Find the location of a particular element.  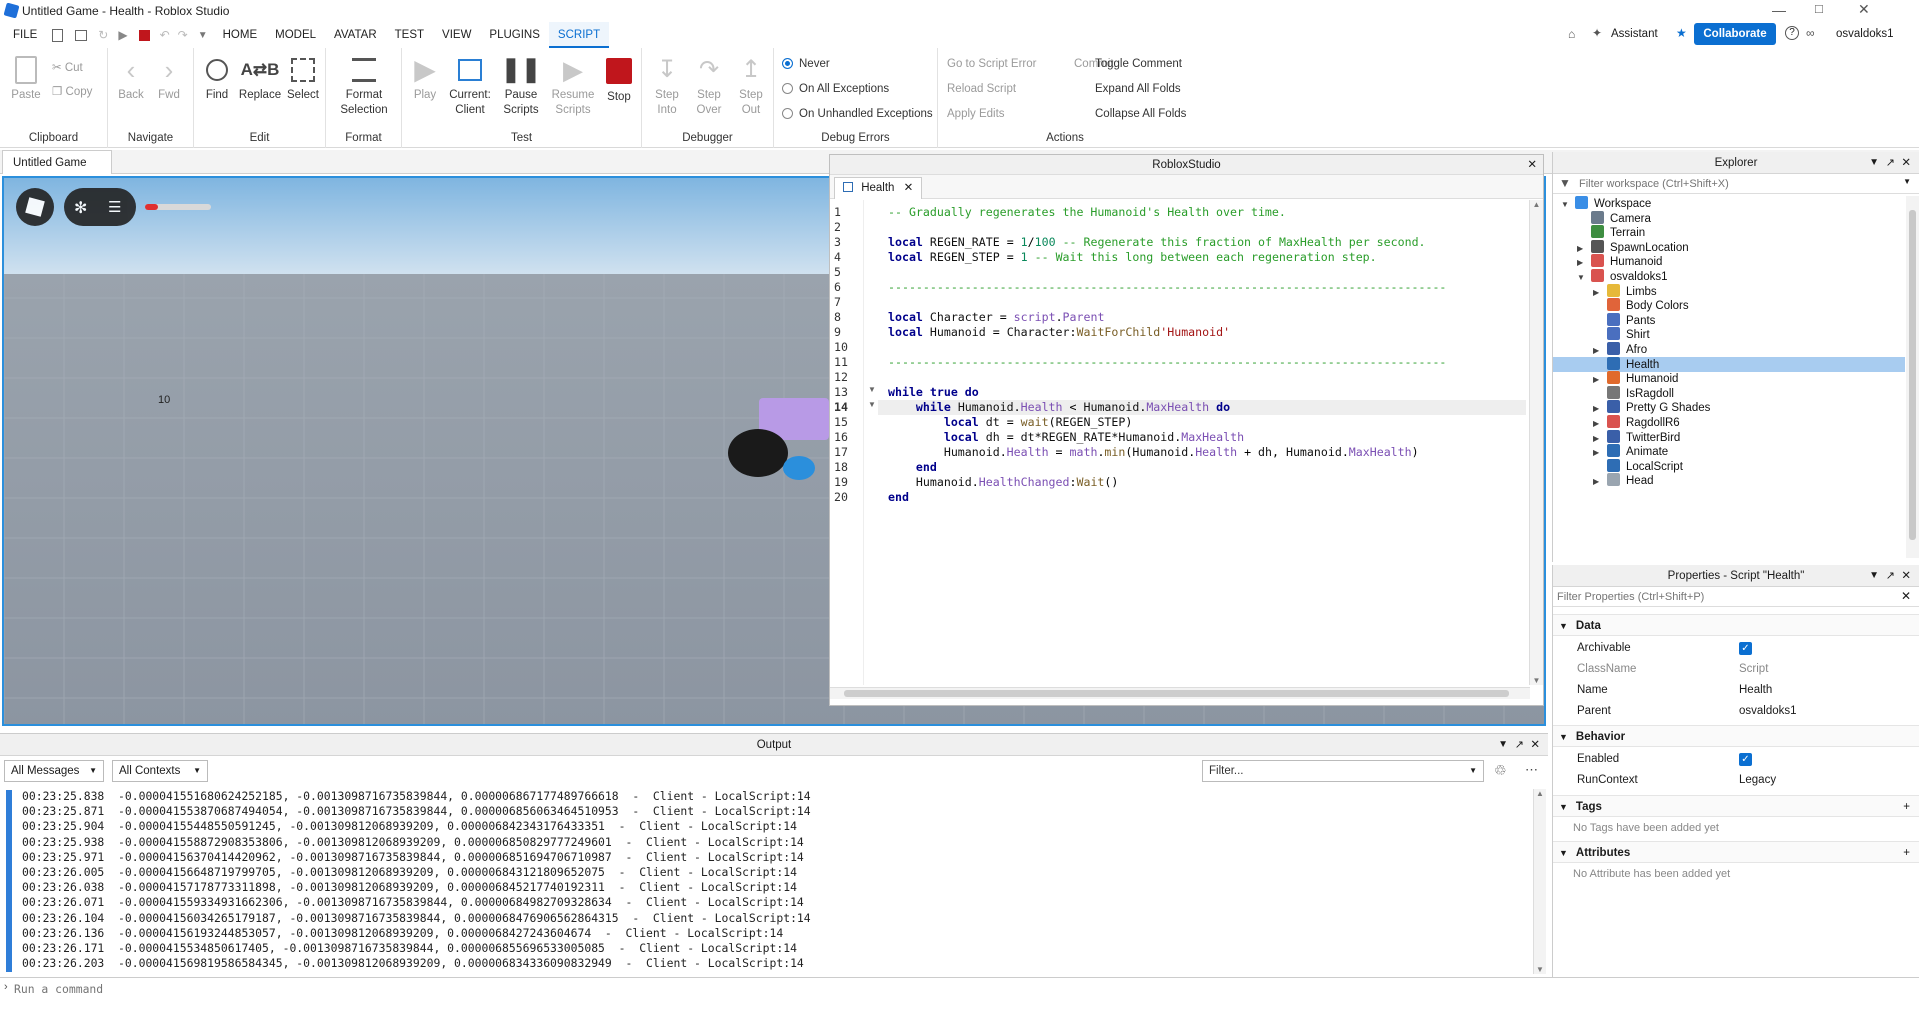

properties-filter-close-icon: ✕ is located at coordinates (1906, 596).